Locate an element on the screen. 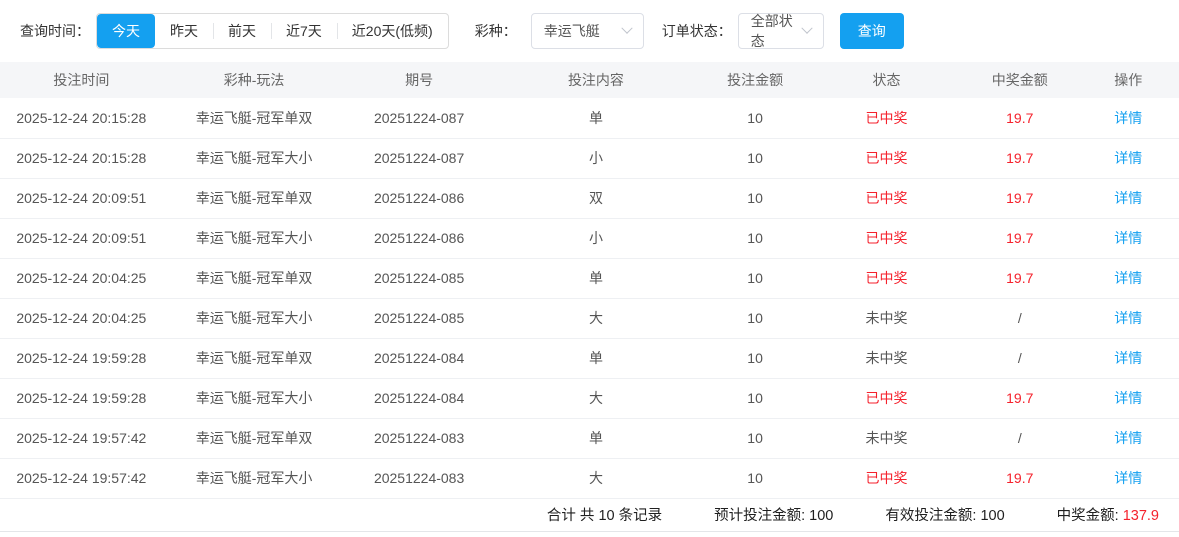 Image resolution: width=1179 pixels, height=537 pixels. order-status-label: 订单状态： is located at coordinates (696, 31).